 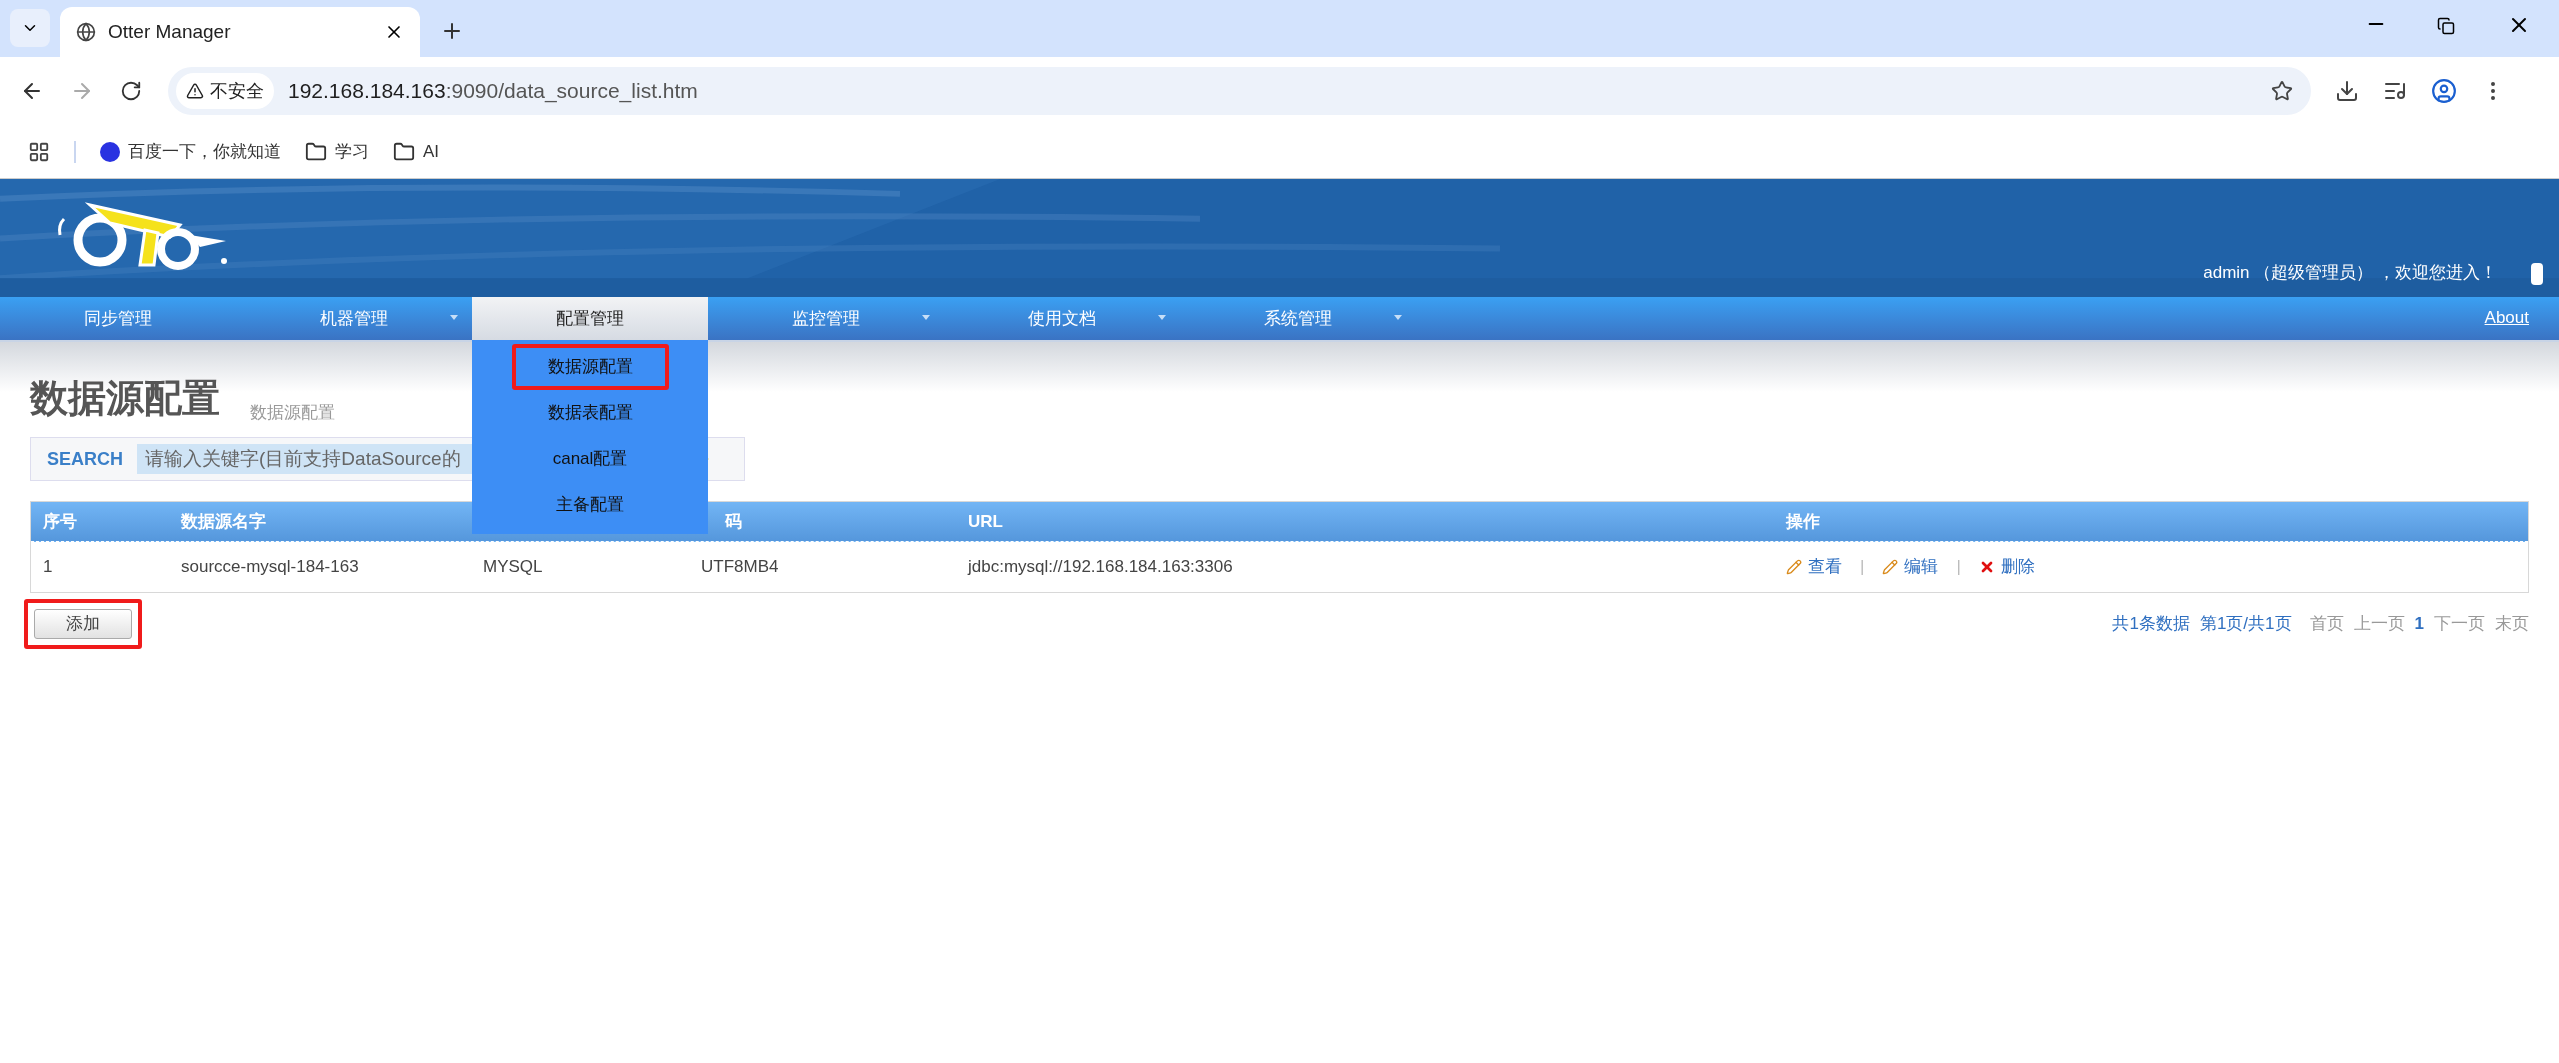 What do you see at coordinates (1910, 567) in the screenshot?
I see `action-link: 编辑` at bounding box center [1910, 567].